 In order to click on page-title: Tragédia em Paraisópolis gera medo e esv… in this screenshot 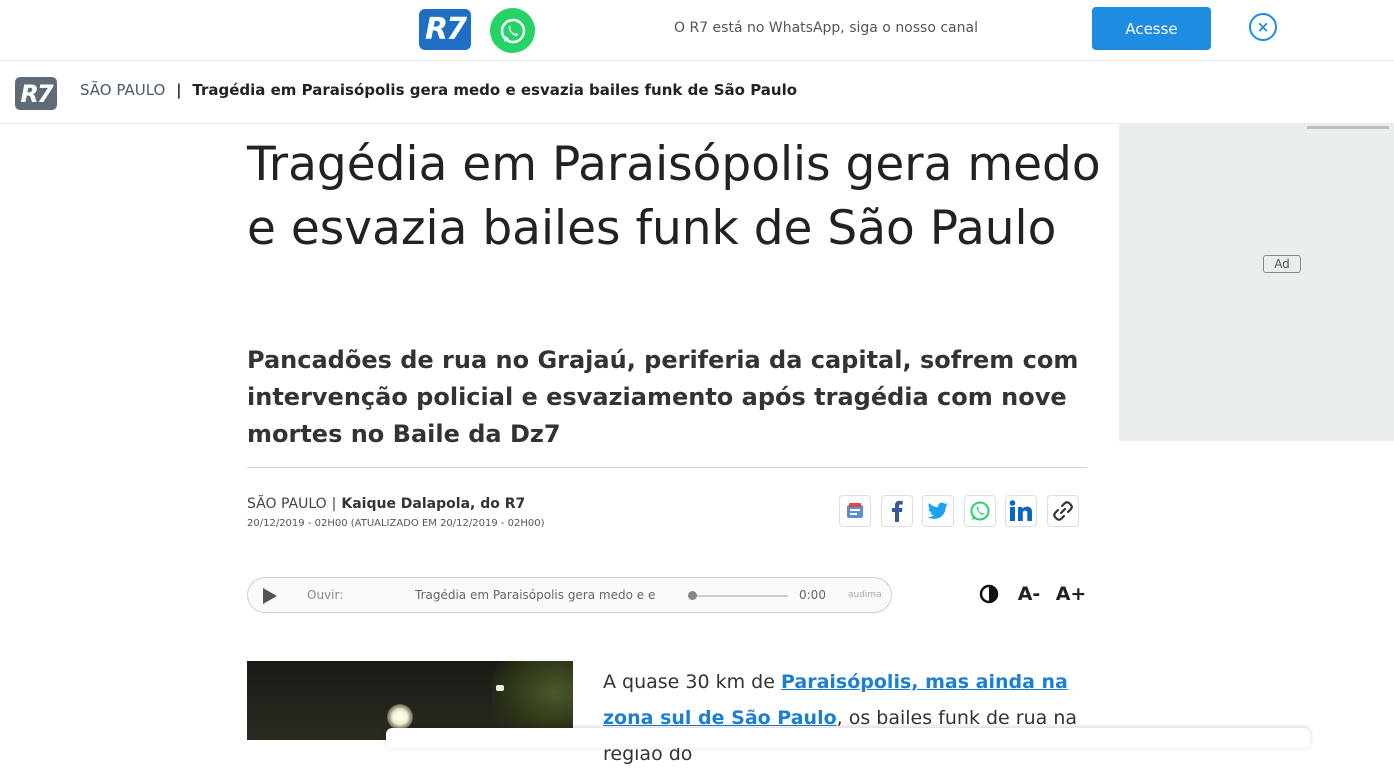, I will do `click(674, 196)`.